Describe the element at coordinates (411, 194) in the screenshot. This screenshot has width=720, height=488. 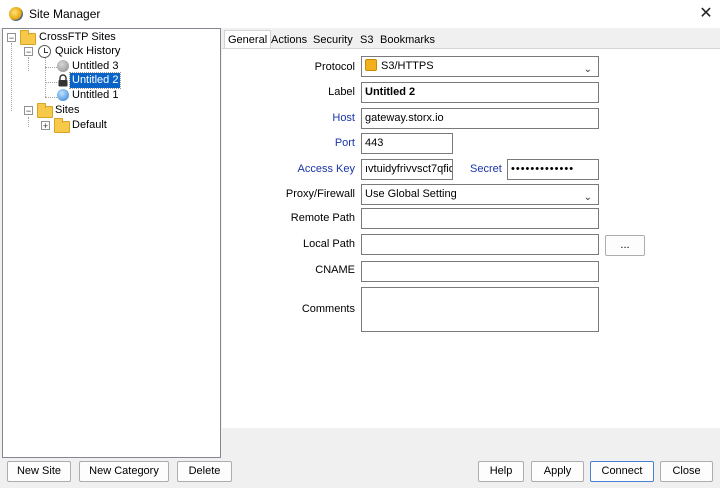
I see `proxy-value: Use Global Setting` at that location.